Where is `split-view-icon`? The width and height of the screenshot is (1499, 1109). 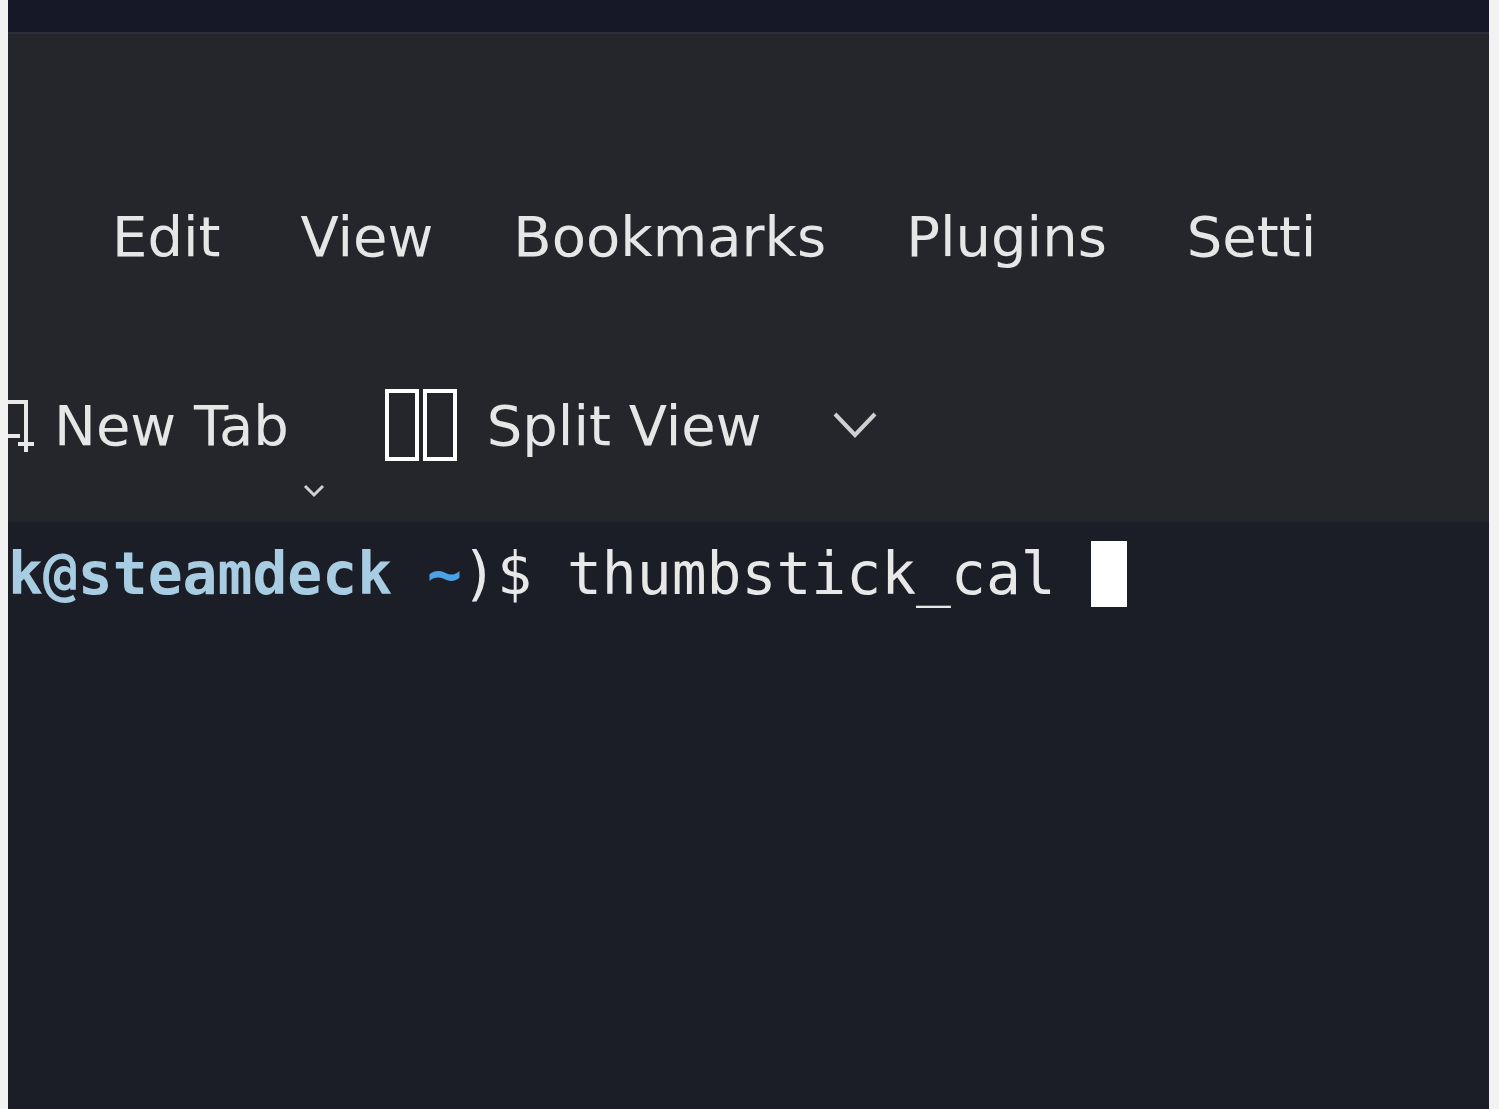
split-view-icon is located at coordinates (420, 425).